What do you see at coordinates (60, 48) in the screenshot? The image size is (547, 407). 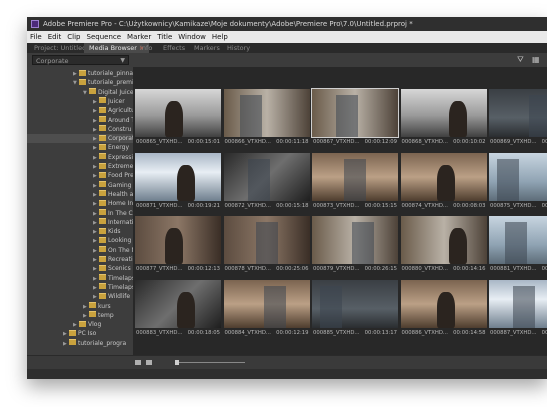 I see `tab-project: Project: Untitled` at bounding box center [60, 48].